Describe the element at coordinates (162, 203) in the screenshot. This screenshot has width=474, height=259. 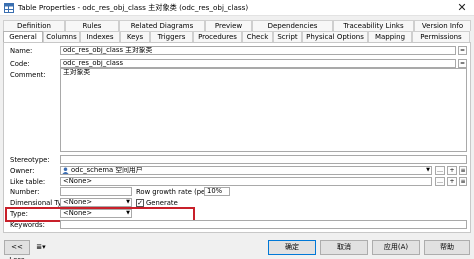
I see `generate-label: Generate` at that location.